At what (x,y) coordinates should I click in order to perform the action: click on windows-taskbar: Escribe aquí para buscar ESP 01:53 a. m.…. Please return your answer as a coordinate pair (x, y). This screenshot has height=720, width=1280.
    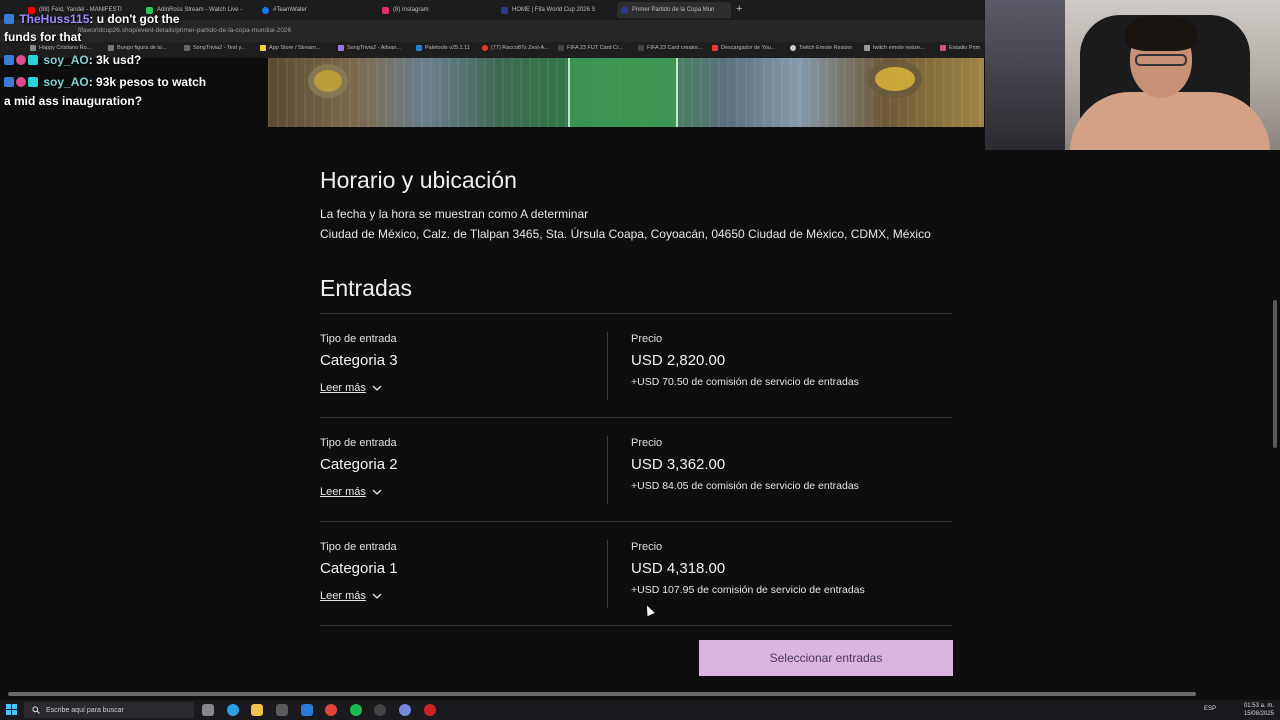
    Looking at the image, I should click on (640, 710).